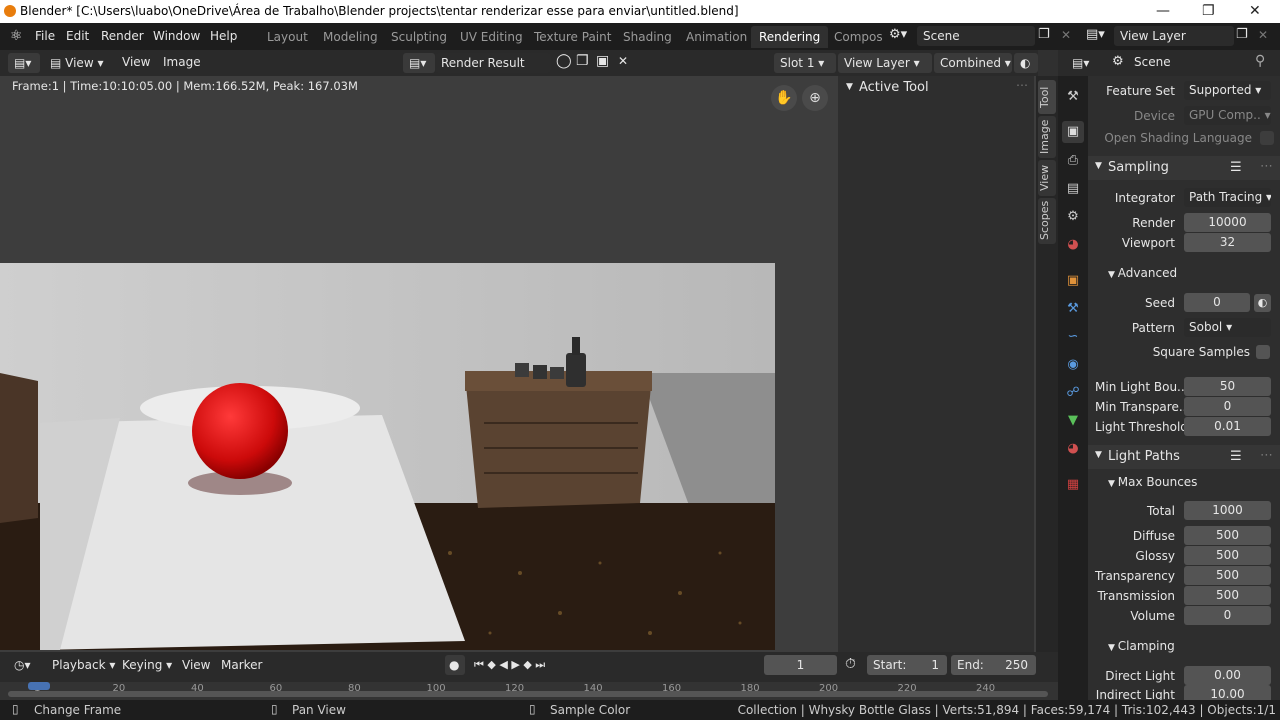 This screenshot has height=720, width=1280. I want to click on start-frame-field: Start: 1, so click(907, 665).